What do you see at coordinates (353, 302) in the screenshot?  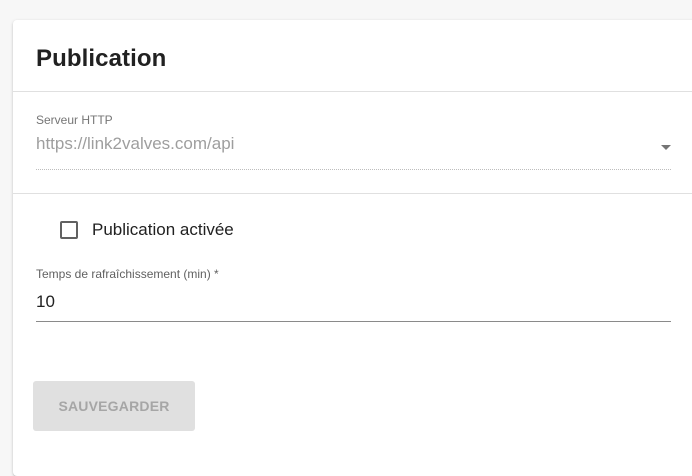 I see `refresh-time-input` at bounding box center [353, 302].